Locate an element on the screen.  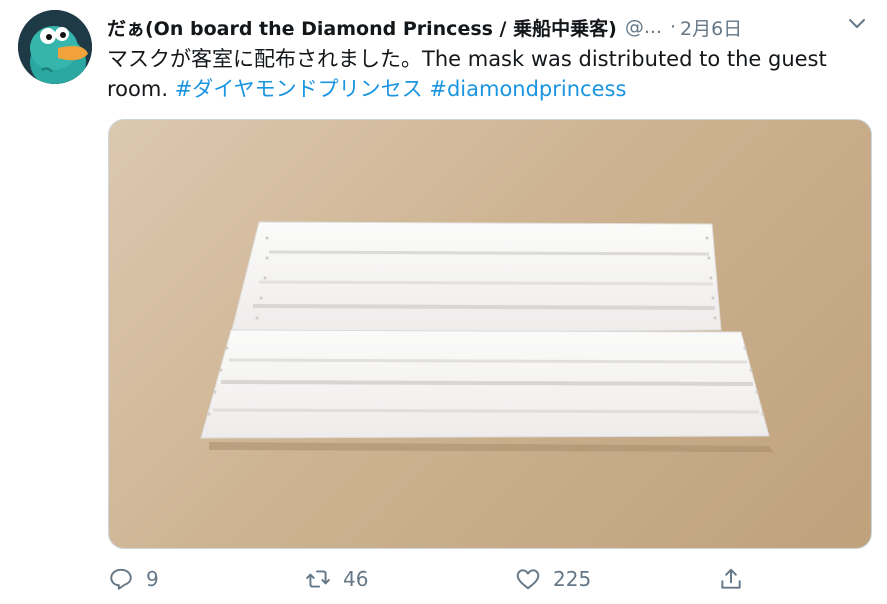
hashtag-diamondprincess: #diamondprincess is located at coordinates (527, 89).